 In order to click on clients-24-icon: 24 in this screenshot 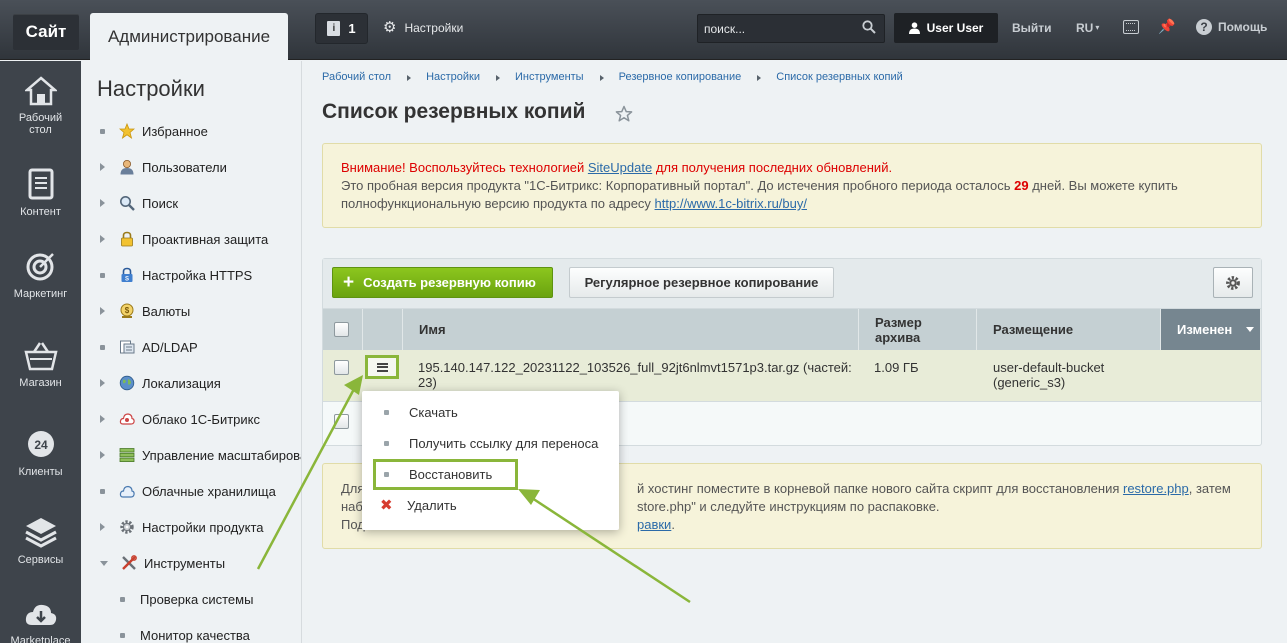, I will do `click(40, 444)`.